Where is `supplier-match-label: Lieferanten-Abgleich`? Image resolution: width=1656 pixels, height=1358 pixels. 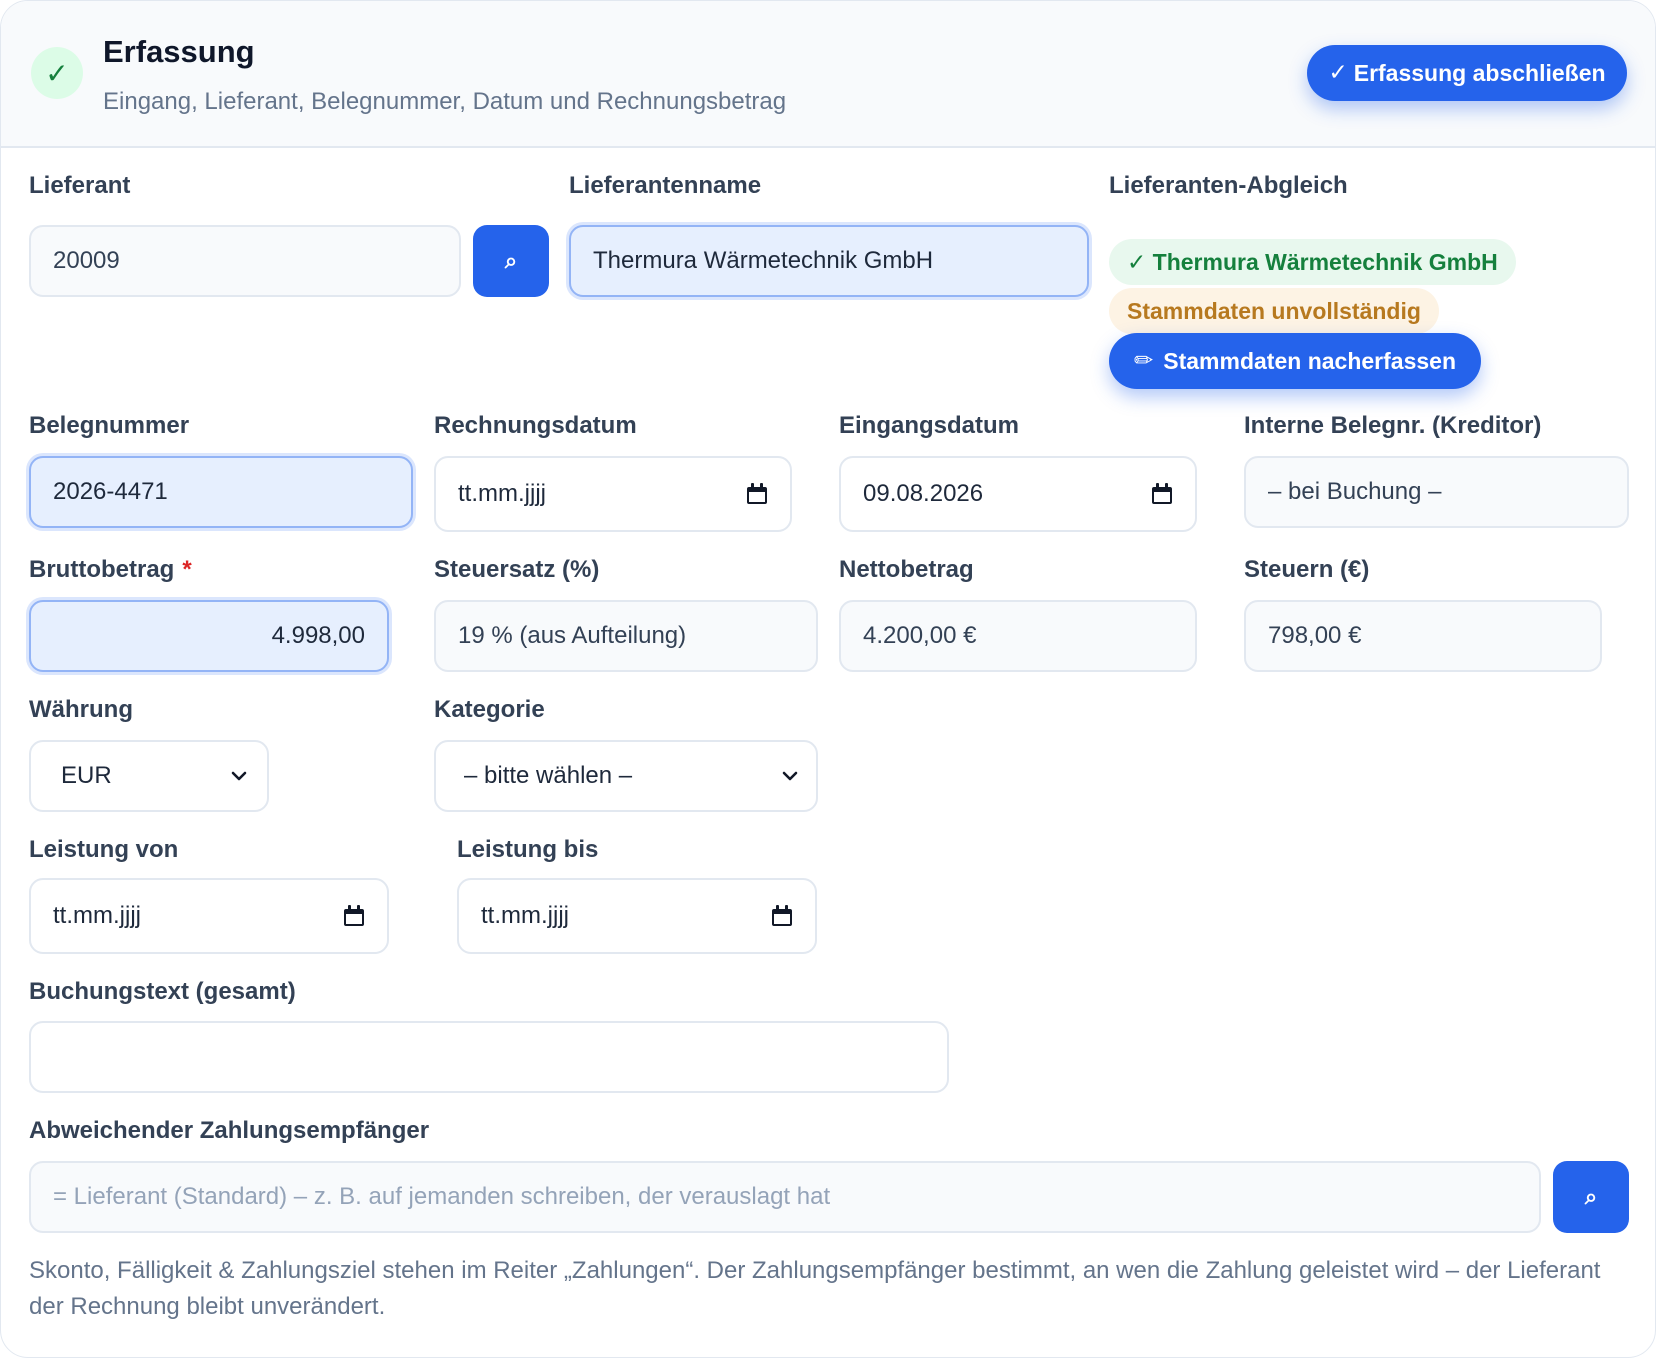
supplier-match-label: Lieferanten-Abgleich is located at coordinates (1228, 185).